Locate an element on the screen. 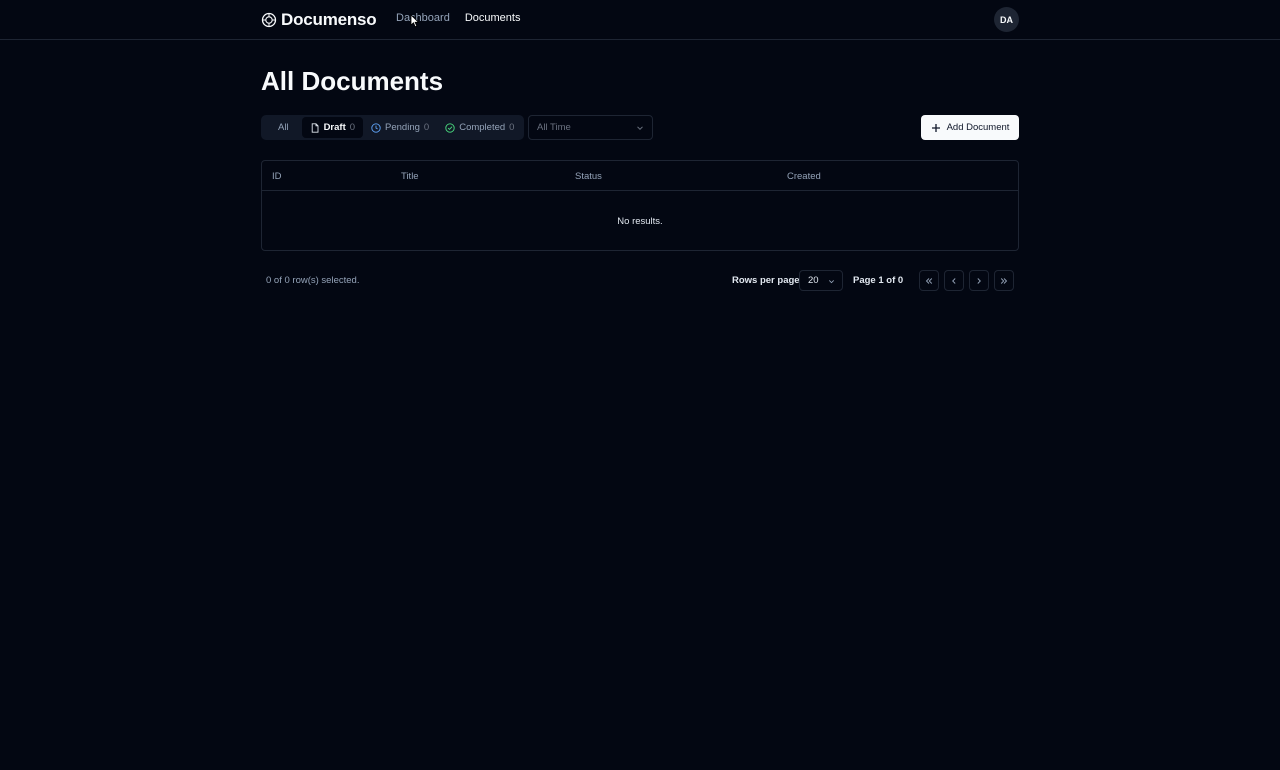 This screenshot has height=770, width=1280. nav-dashboard-link: Dashboard is located at coordinates (423, 18).